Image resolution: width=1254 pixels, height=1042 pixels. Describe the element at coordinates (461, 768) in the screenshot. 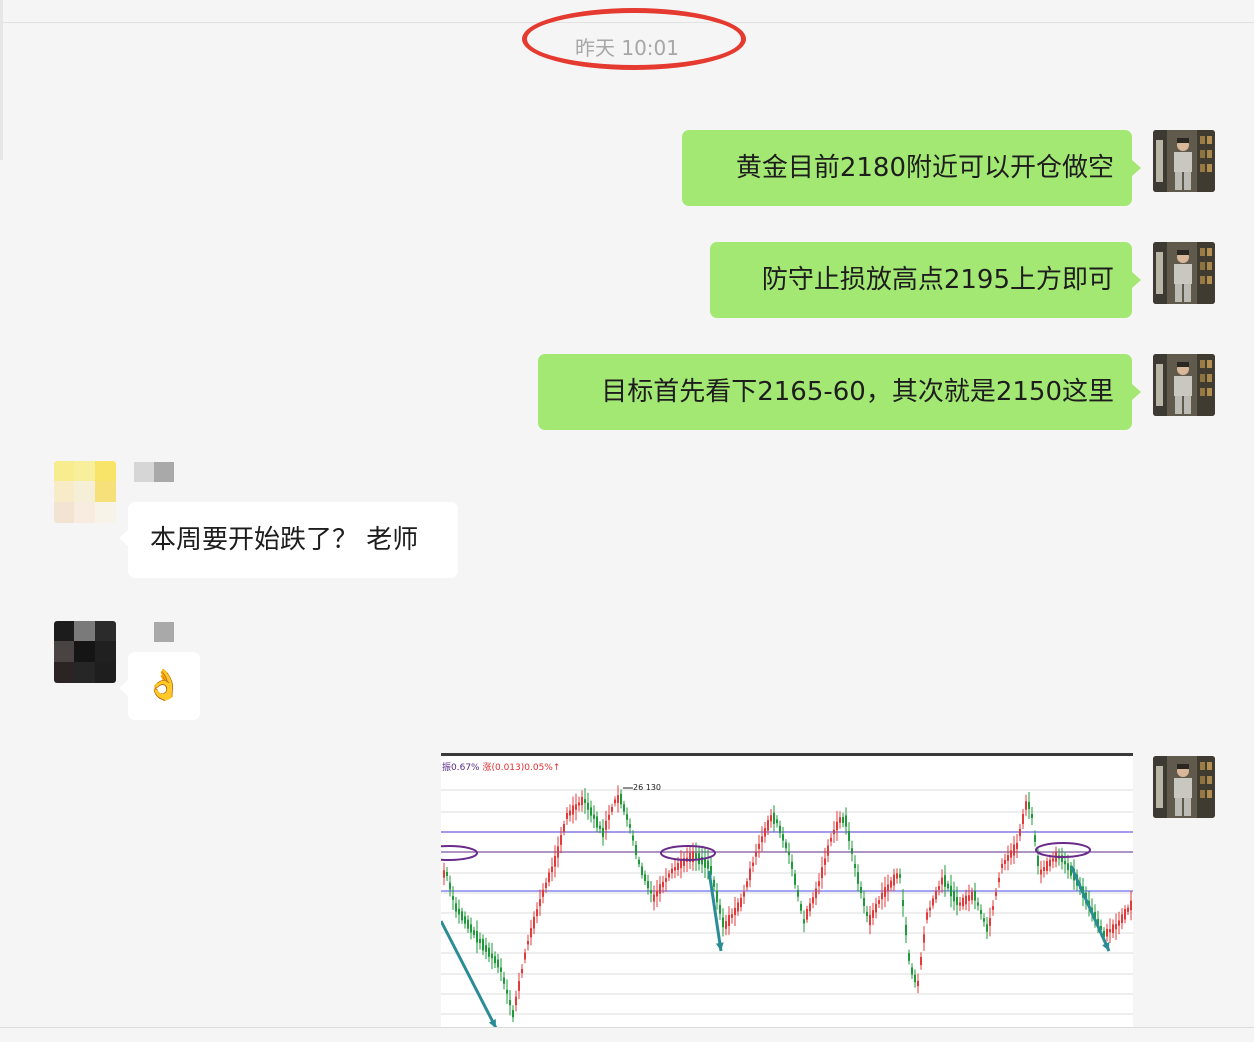

I see `chart-amplitude-label: 振0.67%` at that location.